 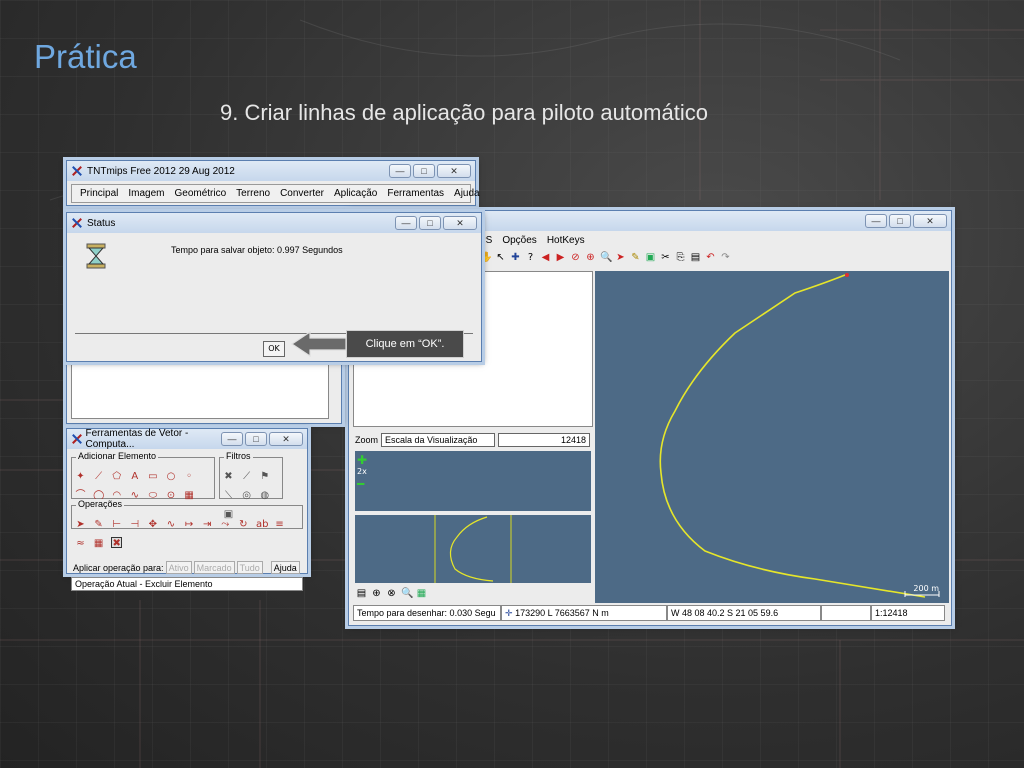 I want to click on mini-map-view, so click(x=473, y=549).